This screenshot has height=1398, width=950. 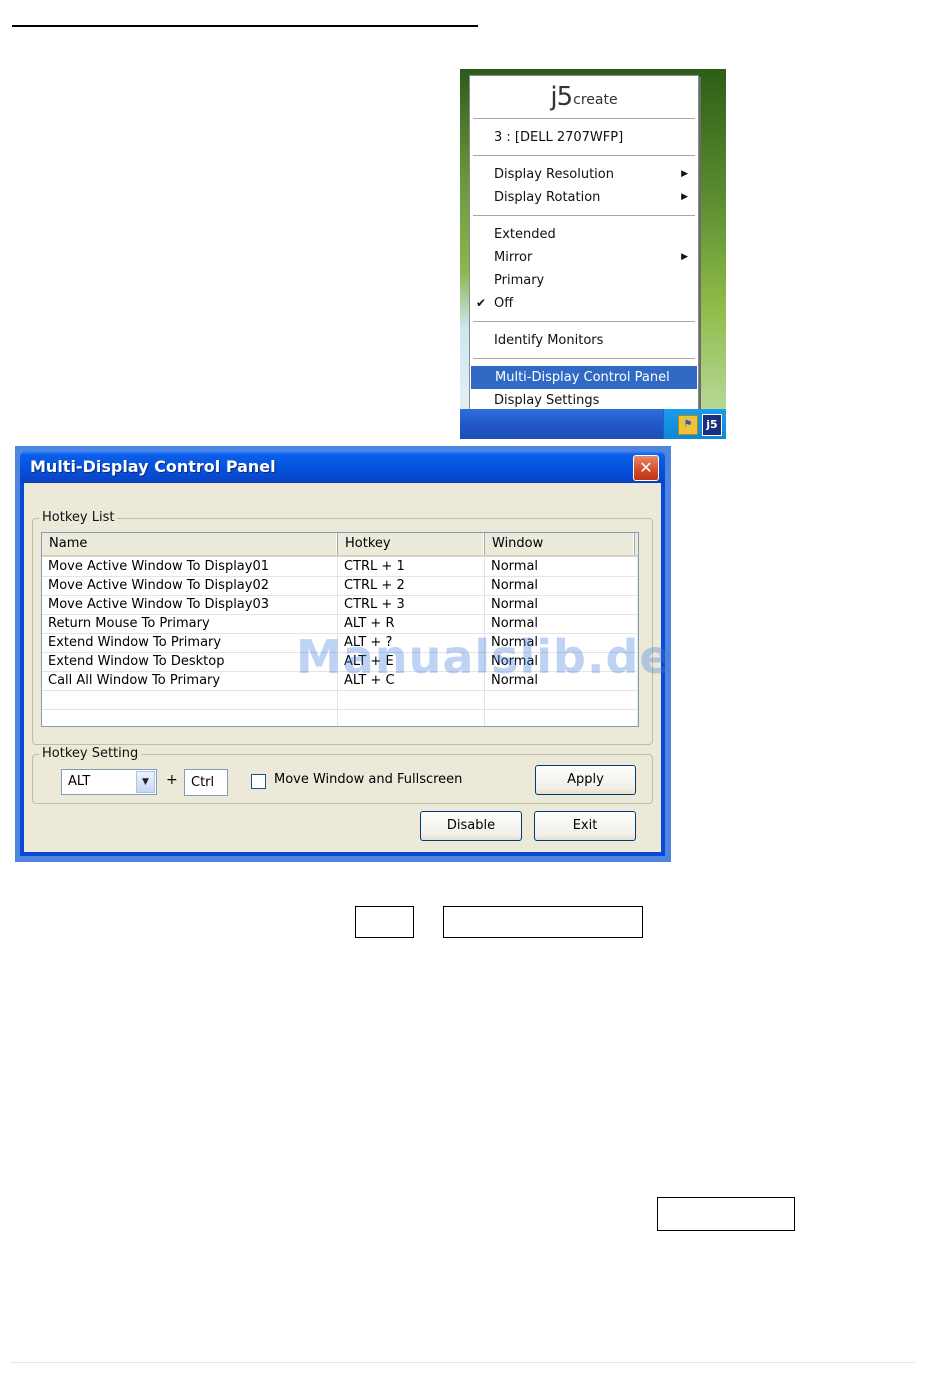 I want to click on column-header-hotkey: Hotkey, so click(x=411, y=544).